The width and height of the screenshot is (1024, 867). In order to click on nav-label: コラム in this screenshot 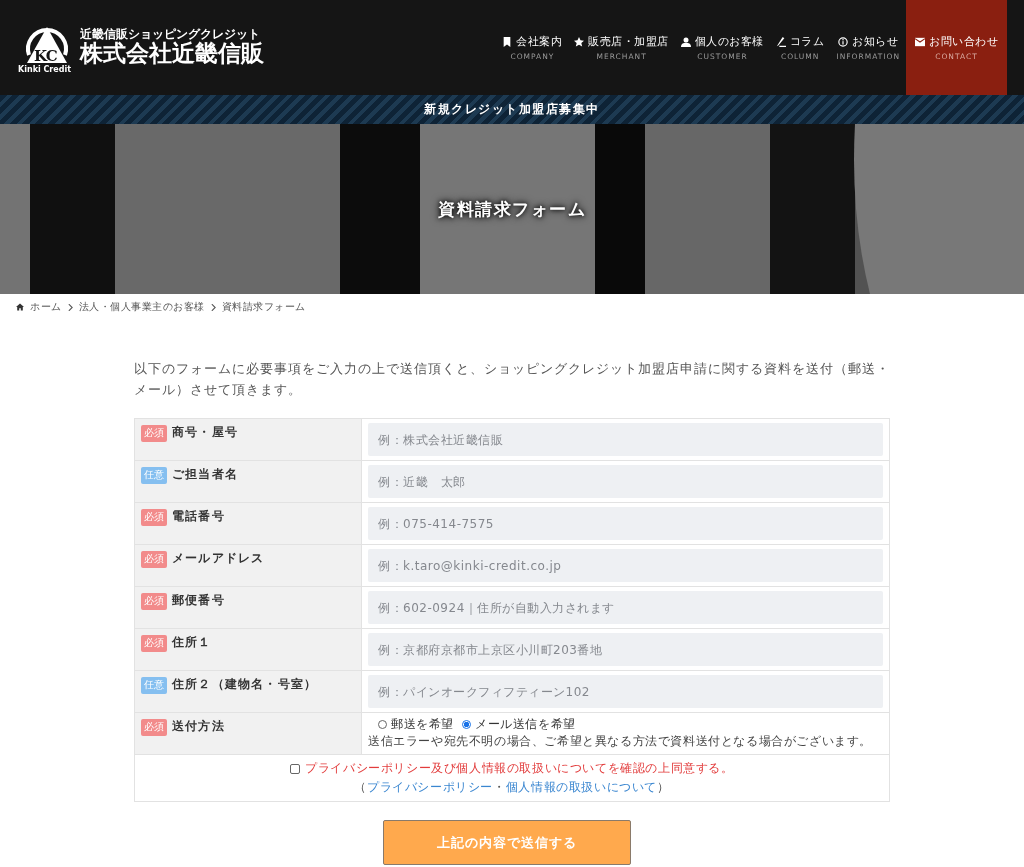, I will do `click(807, 41)`.